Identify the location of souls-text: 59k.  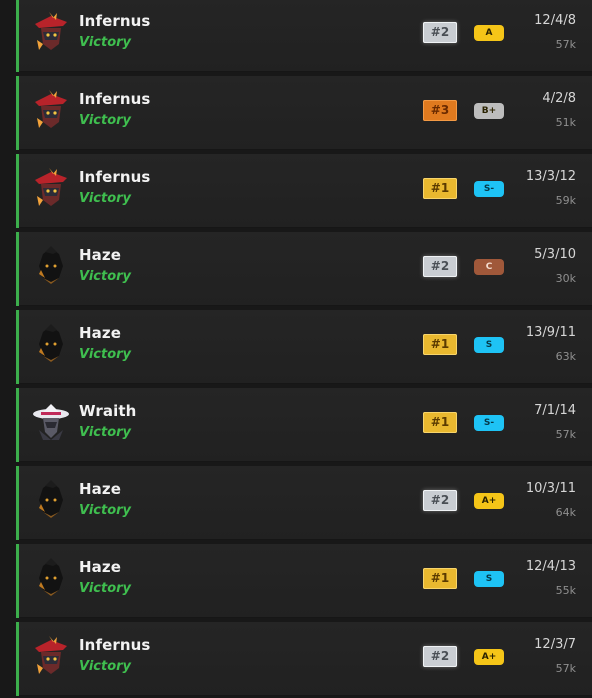
(565, 200).